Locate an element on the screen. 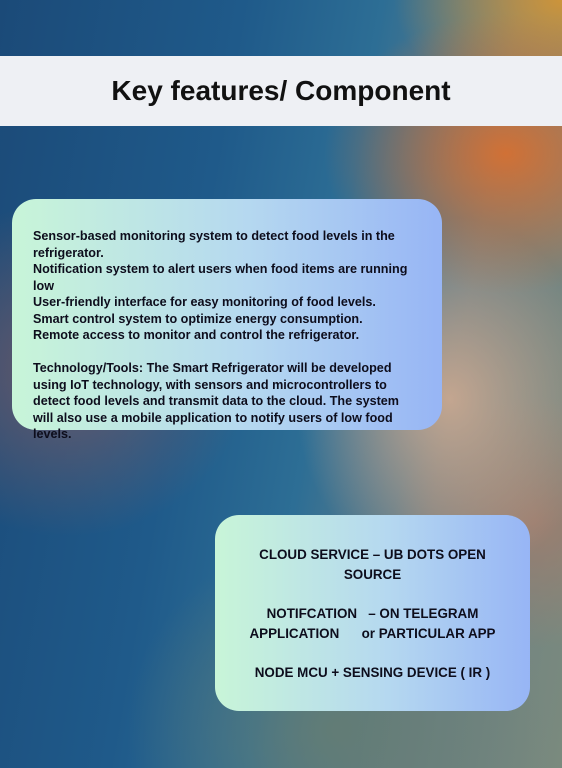  node-mcu-line: NODE MCU + SENSING DEVICE ( IR ) is located at coordinates (372, 672).